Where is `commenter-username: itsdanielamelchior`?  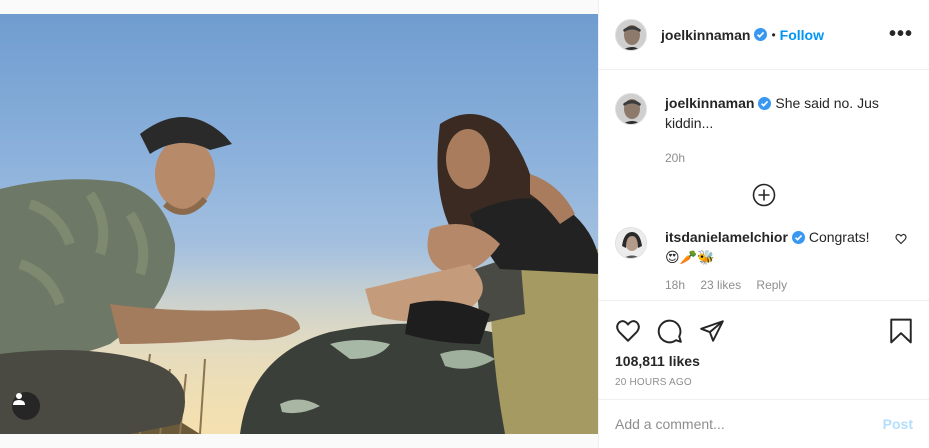 commenter-username: itsdanielamelchior is located at coordinates (726, 237).